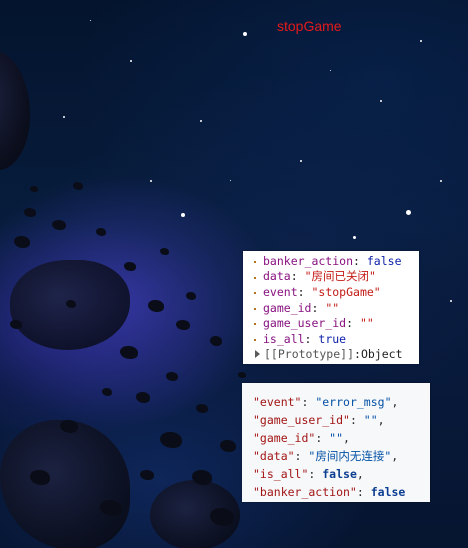 The height and width of the screenshot is (548, 468). What do you see at coordinates (274, 456) in the screenshot?
I see `json-key: "data"` at bounding box center [274, 456].